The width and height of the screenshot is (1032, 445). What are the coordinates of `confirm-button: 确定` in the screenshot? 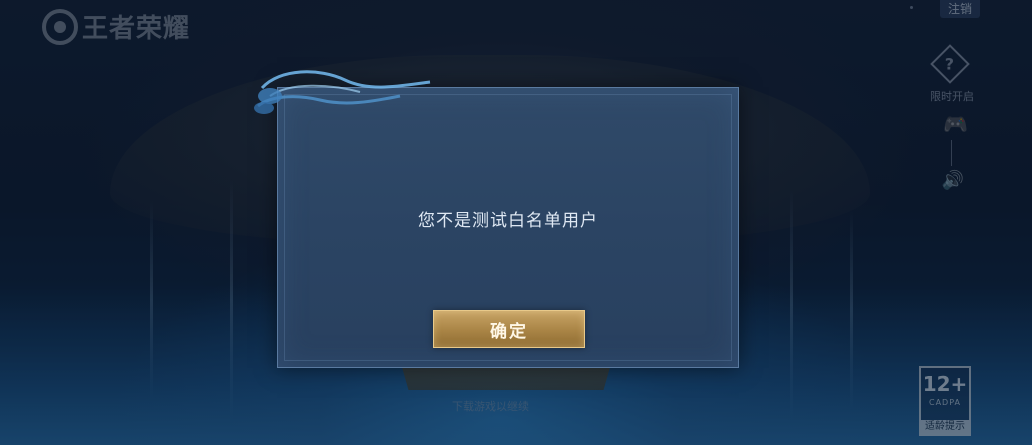 It's located at (509, 329).